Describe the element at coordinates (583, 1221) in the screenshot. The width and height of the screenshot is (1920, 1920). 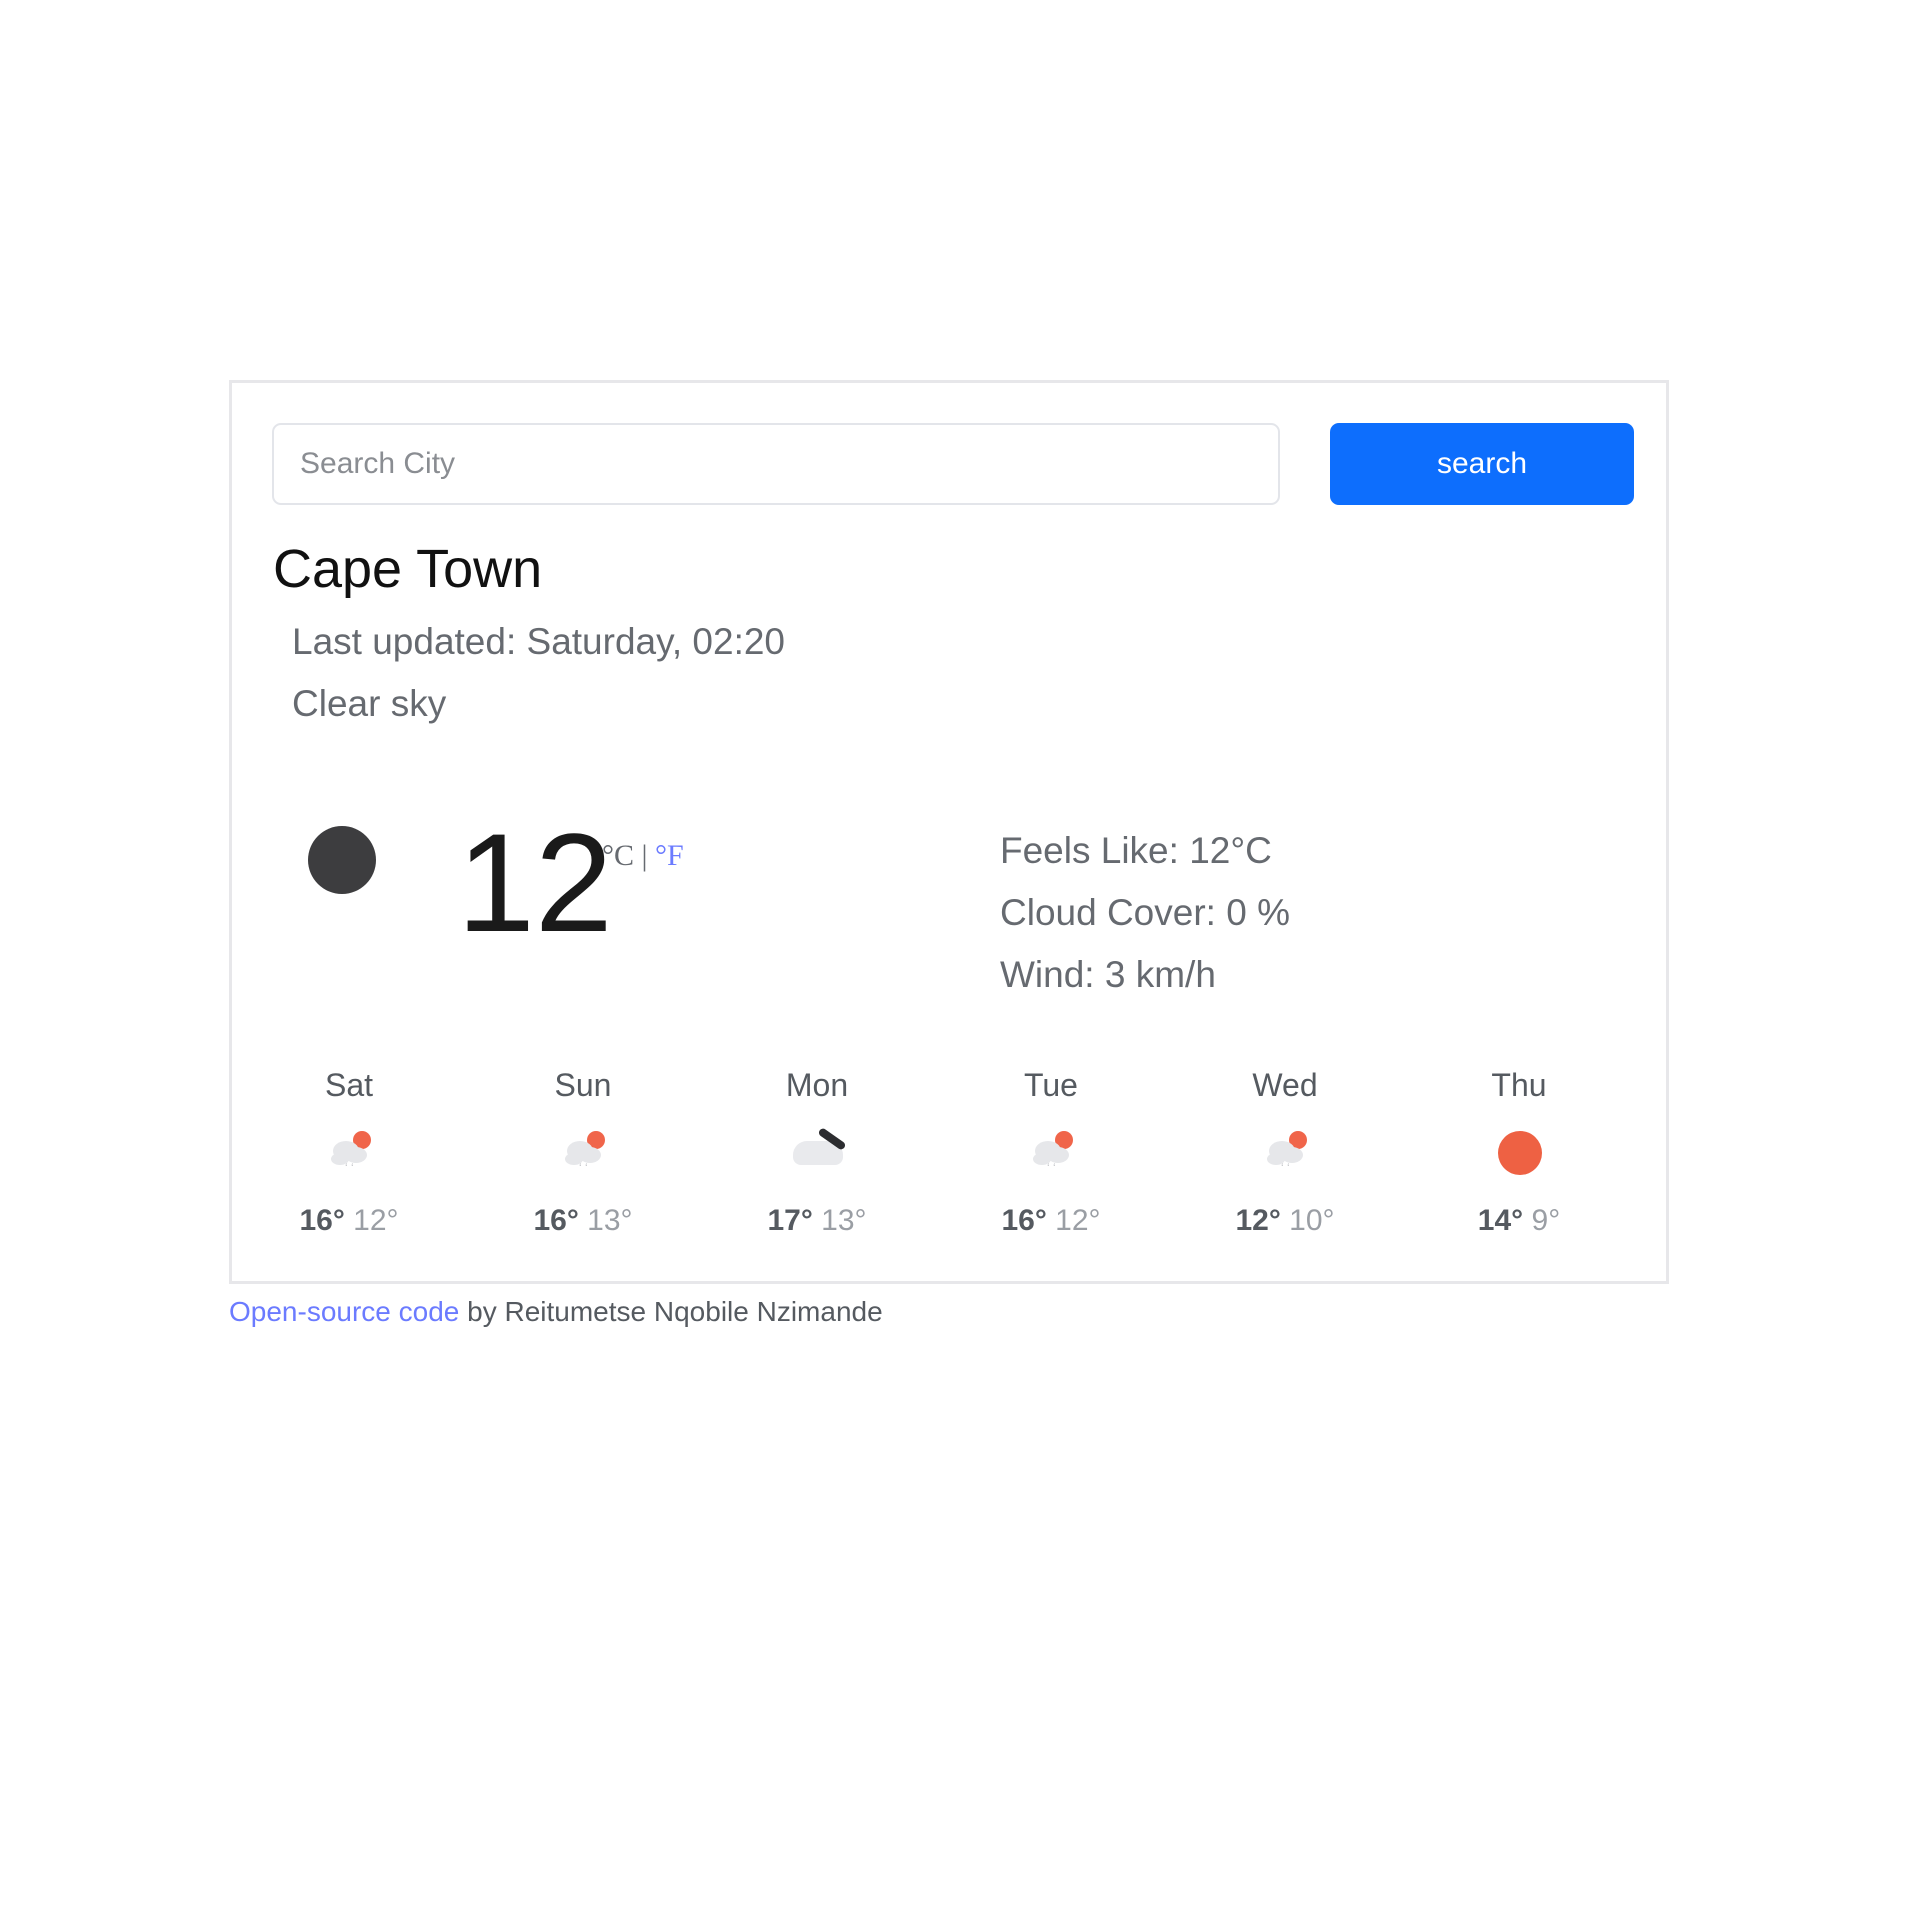
I see `forecast-temps: 16° 13°` at that location.